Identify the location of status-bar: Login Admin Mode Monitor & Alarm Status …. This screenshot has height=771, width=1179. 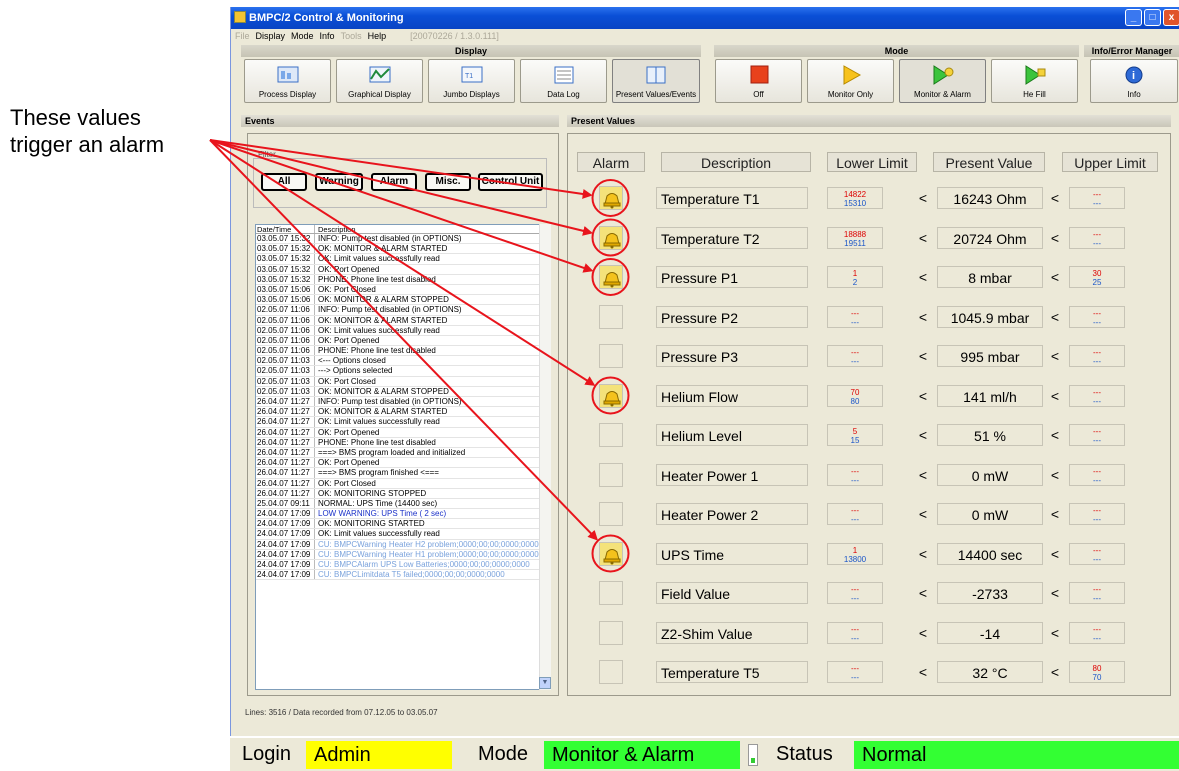
(704, 754).